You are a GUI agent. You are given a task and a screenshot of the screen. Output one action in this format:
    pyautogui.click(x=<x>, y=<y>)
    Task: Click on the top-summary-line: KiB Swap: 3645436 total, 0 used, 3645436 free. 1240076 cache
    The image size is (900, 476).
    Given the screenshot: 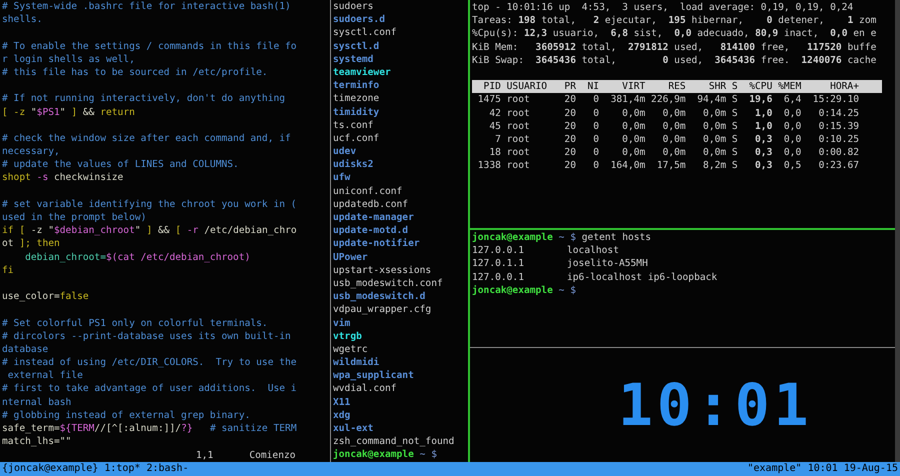 What is the action you would take?
    pyautogui.click(x=674, y=60)
    